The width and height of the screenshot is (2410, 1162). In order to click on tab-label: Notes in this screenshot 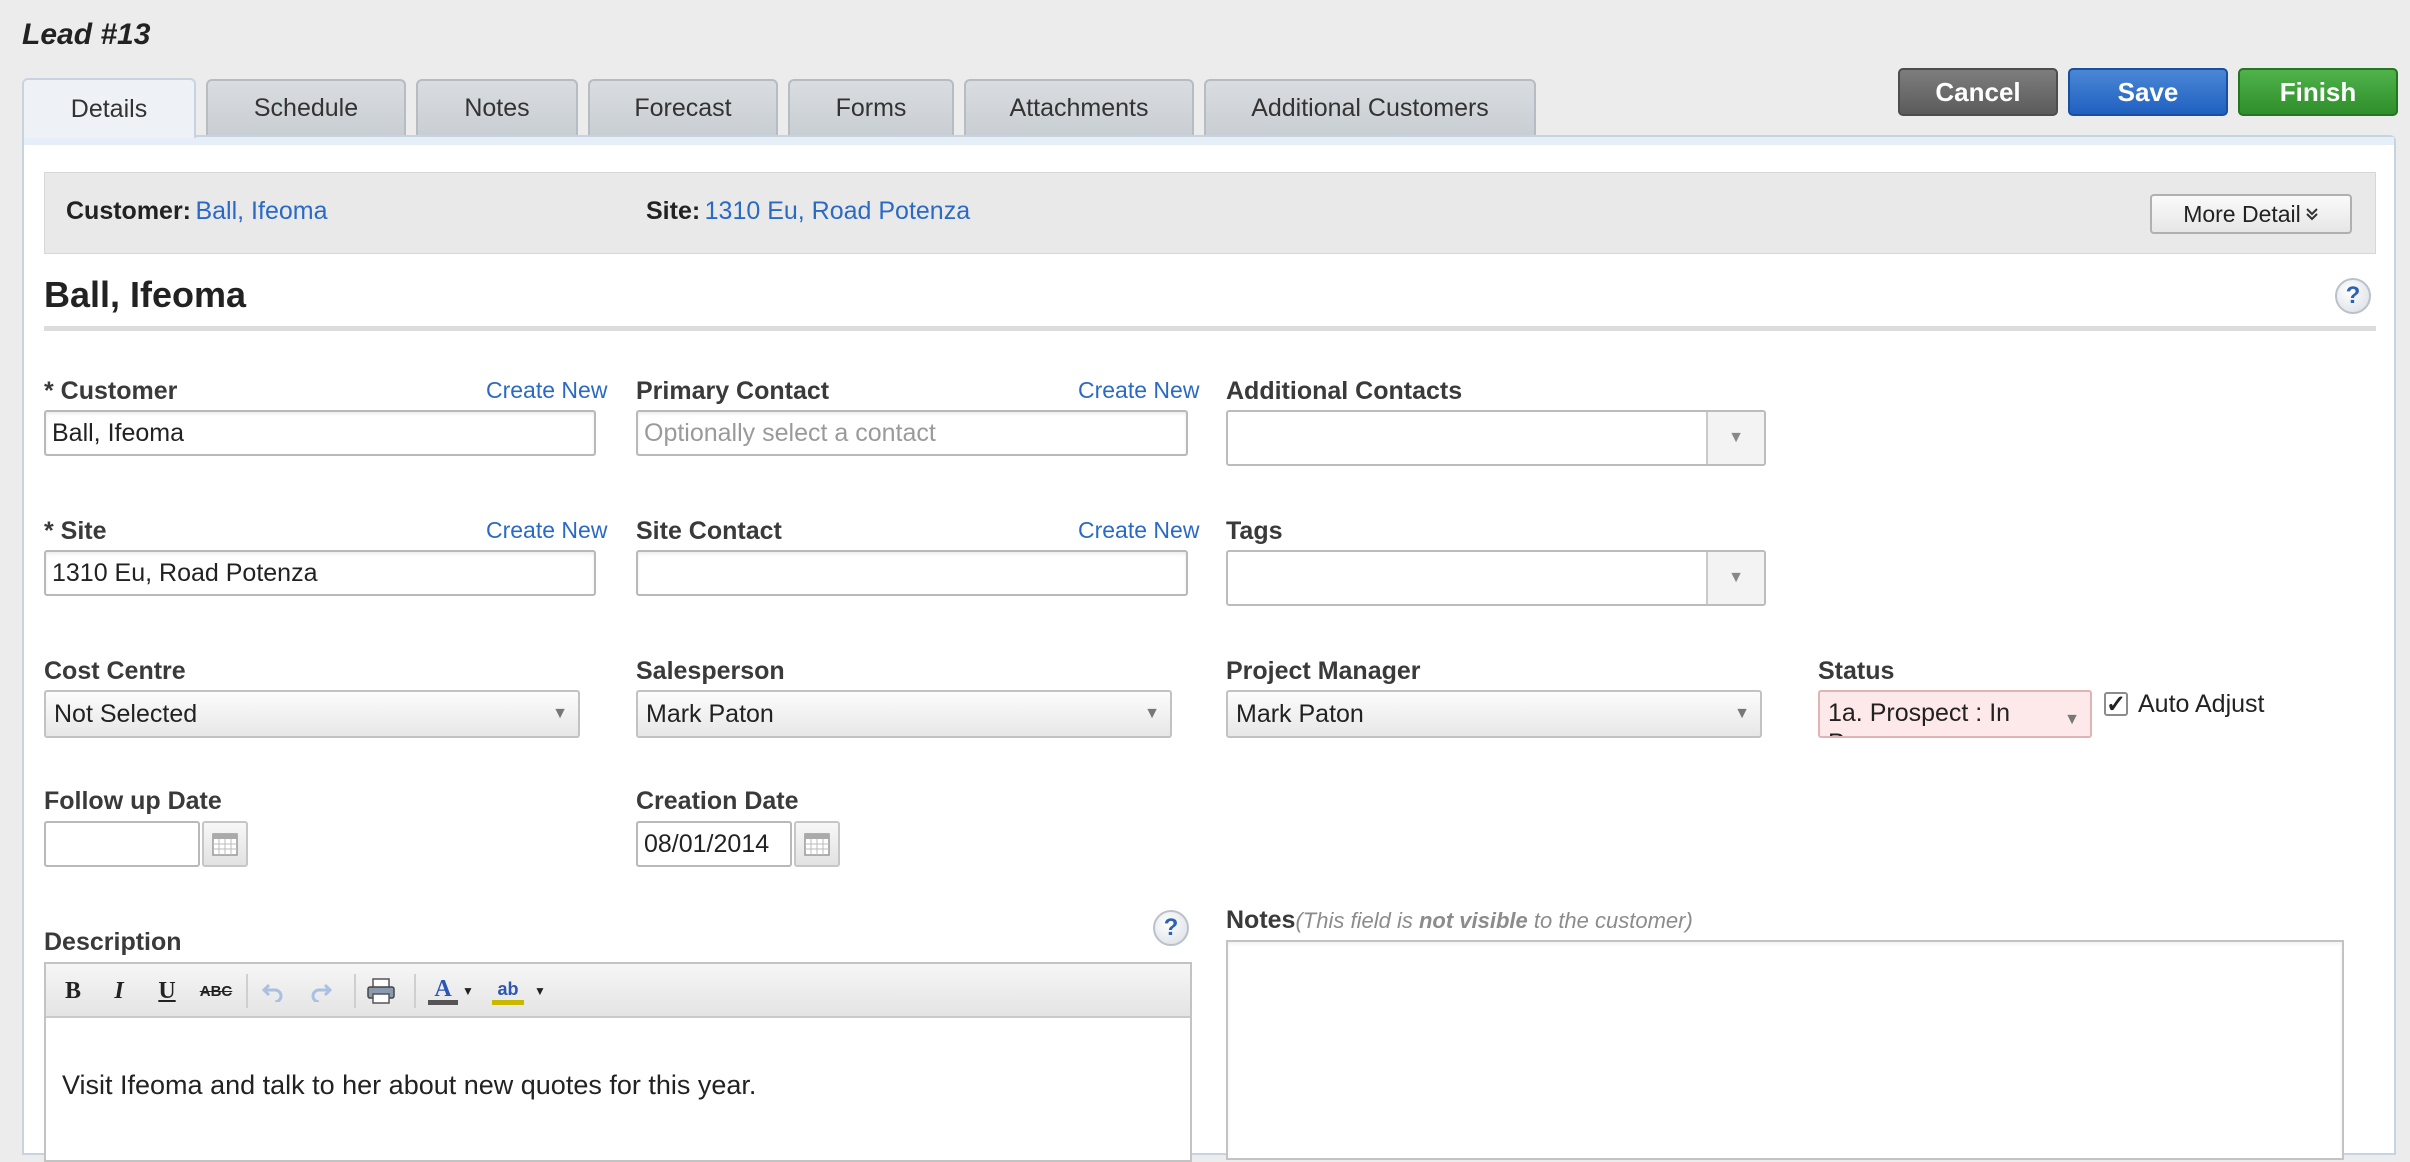, I will do `click(497, 107)`.